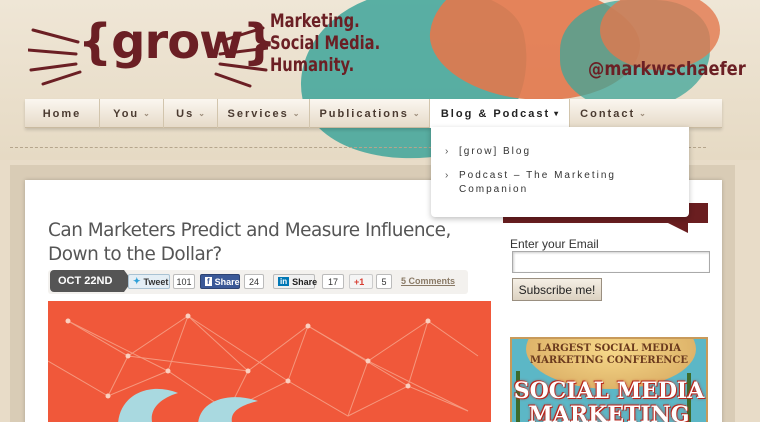 The image size is (760, 422). Describe the element at coordinates (364, 113) in the screenshot. I see `nav-publications-label: Publications` at that location.